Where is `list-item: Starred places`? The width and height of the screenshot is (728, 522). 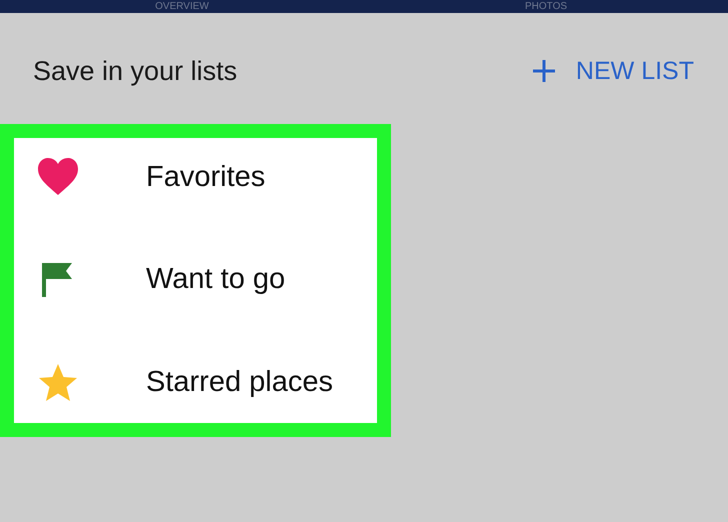
list-item: Starred places is located at coordinates (239, 382).